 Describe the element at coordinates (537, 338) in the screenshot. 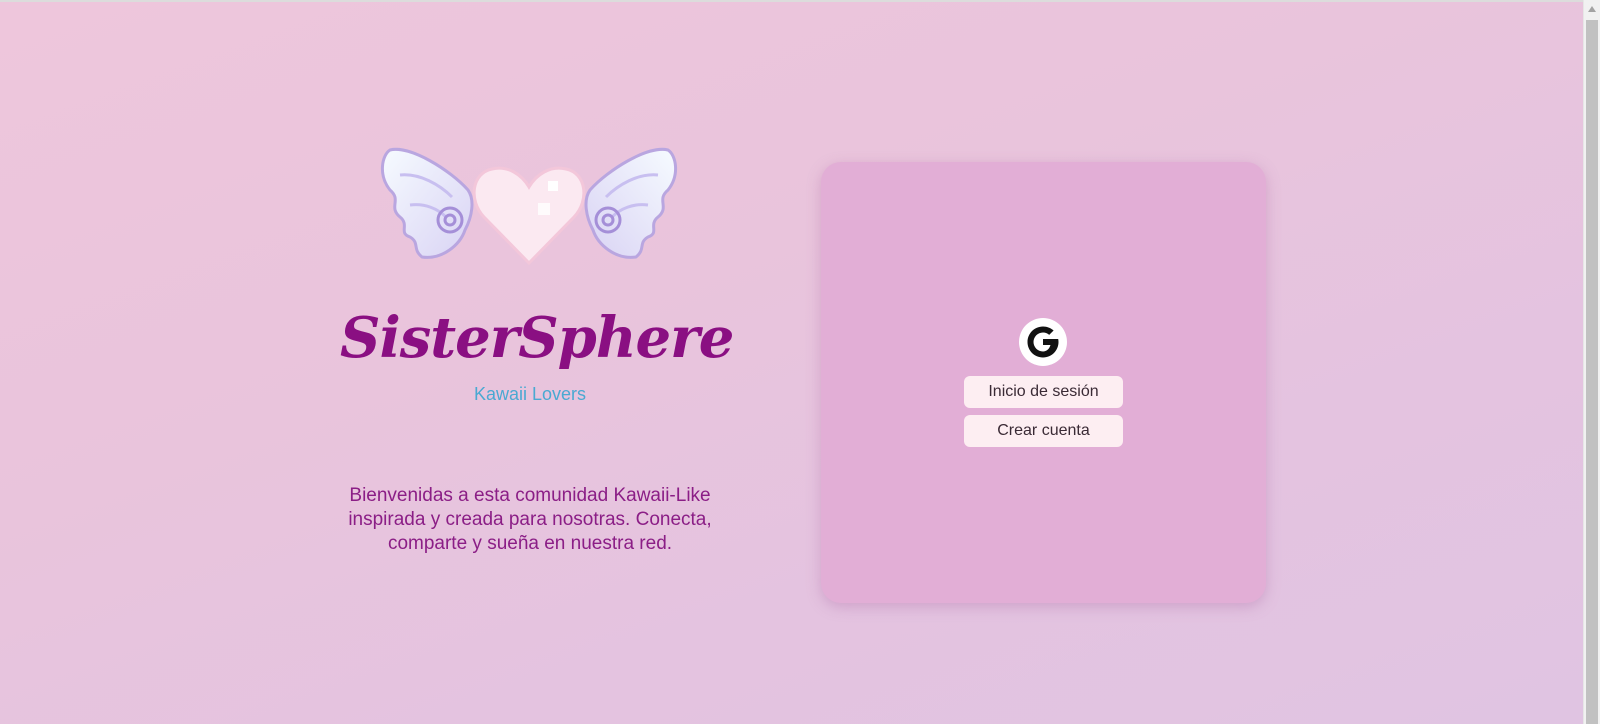

I see `brand-title: SisterSphere` at that location.